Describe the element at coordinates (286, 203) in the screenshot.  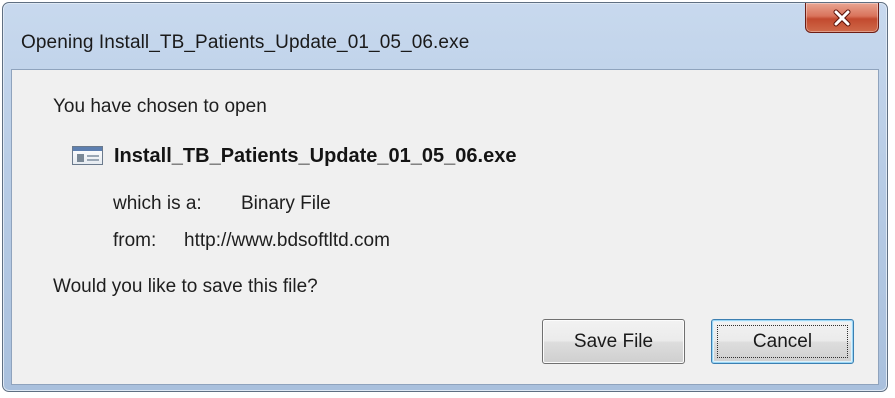
I see `file-type-value: Binary File` at that location.